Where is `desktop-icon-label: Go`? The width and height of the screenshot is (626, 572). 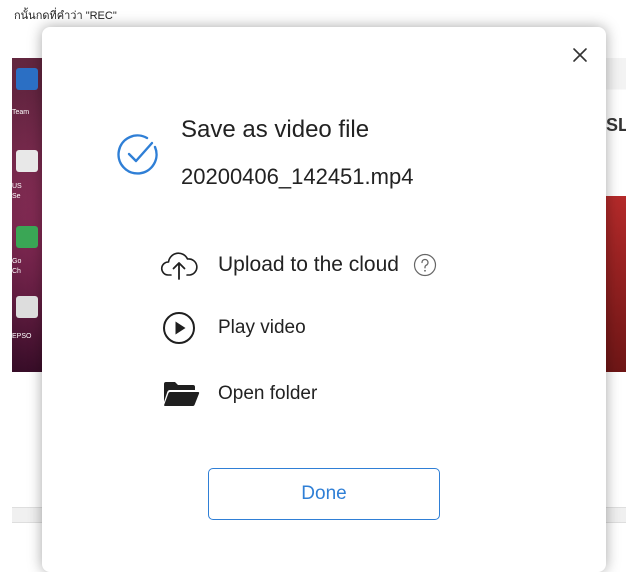 desktop-icon-label: Go is located at coordinates (17, 261).